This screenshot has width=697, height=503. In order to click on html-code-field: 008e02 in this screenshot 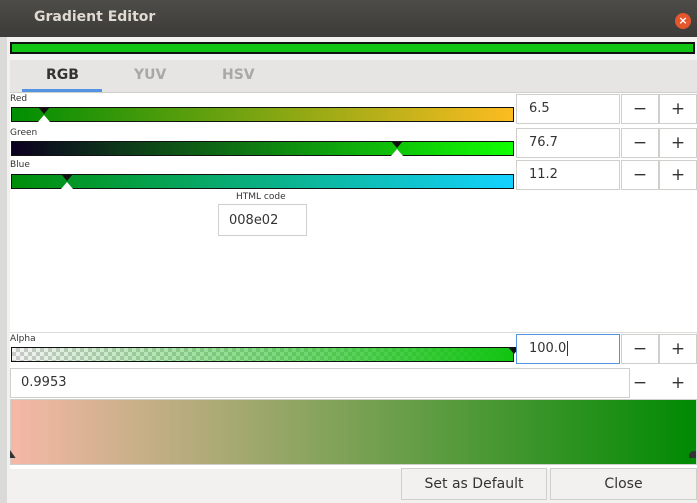, I will do `click(262, 220)`.